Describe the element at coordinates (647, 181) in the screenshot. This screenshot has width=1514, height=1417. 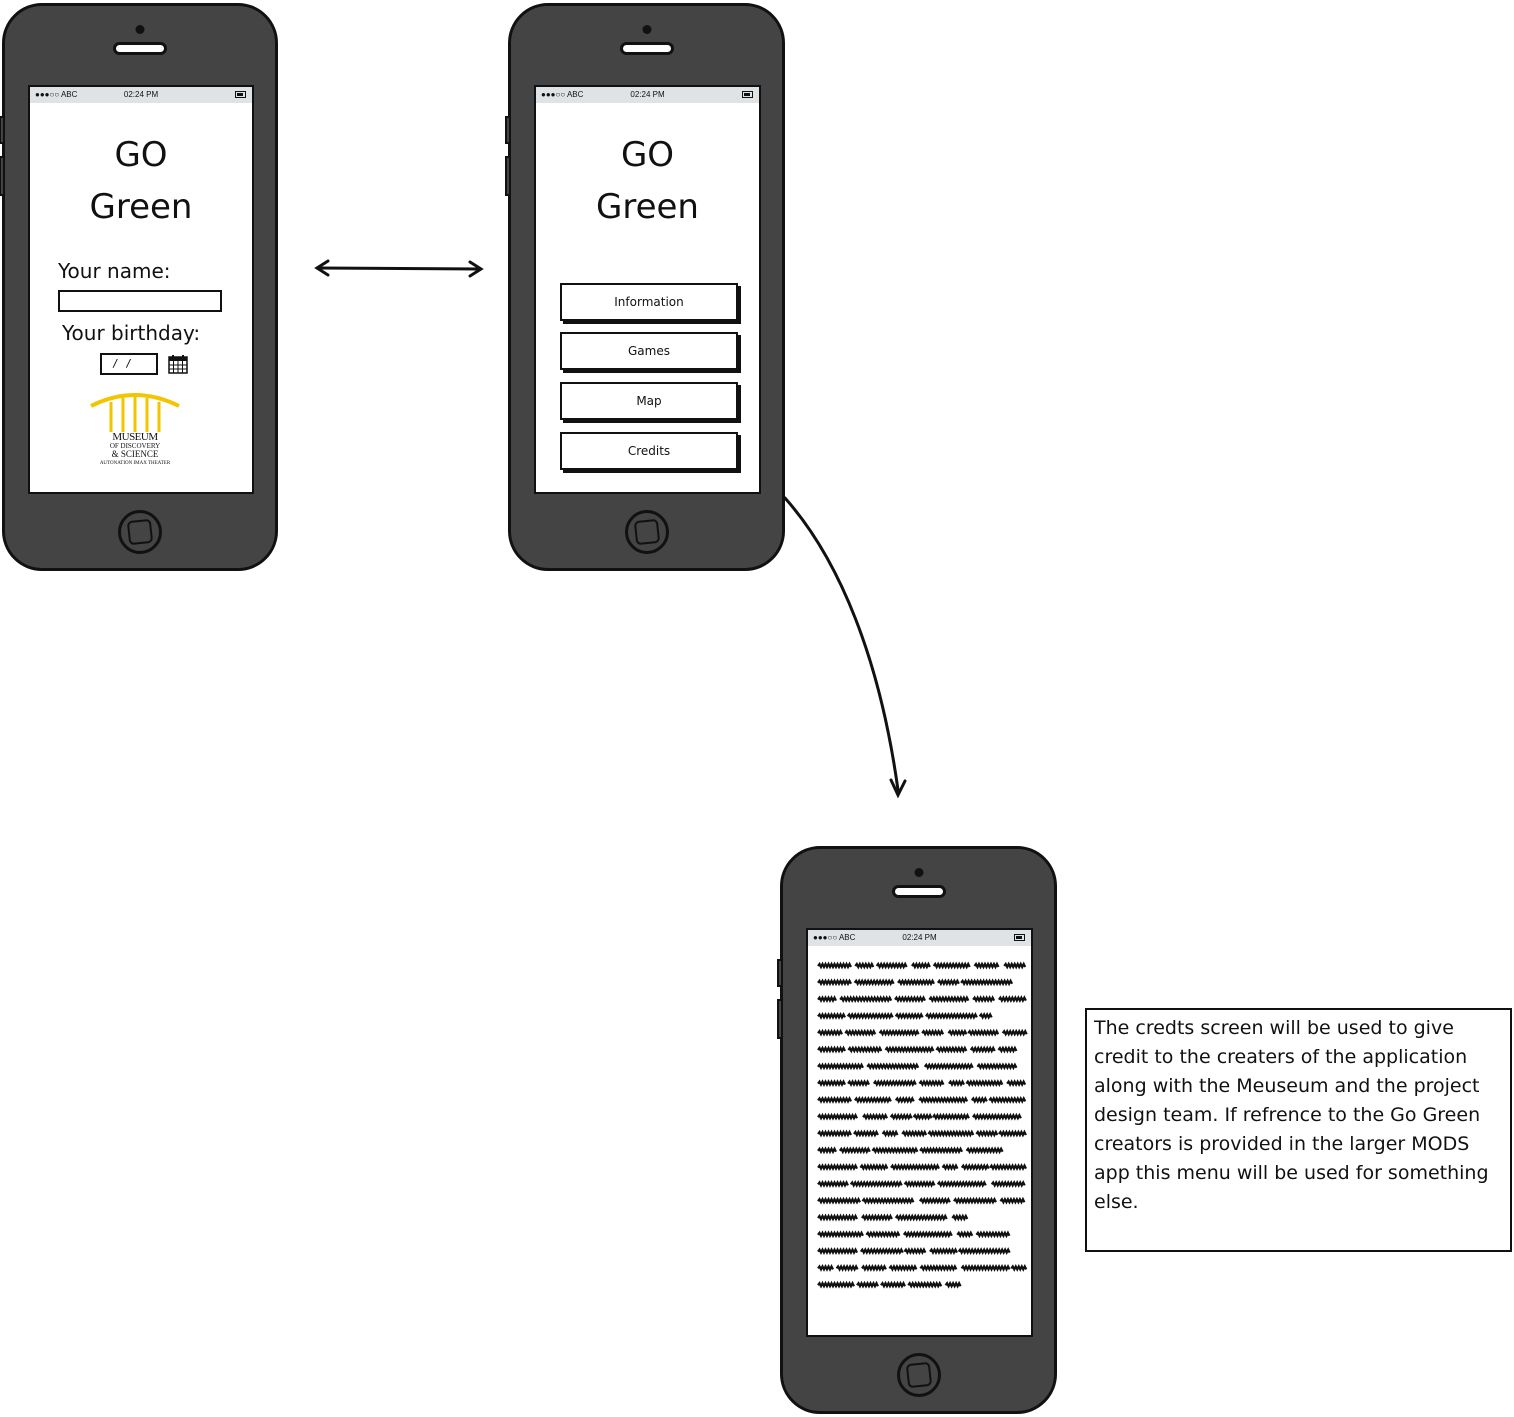
I see `app-title: GO Green` at that location.